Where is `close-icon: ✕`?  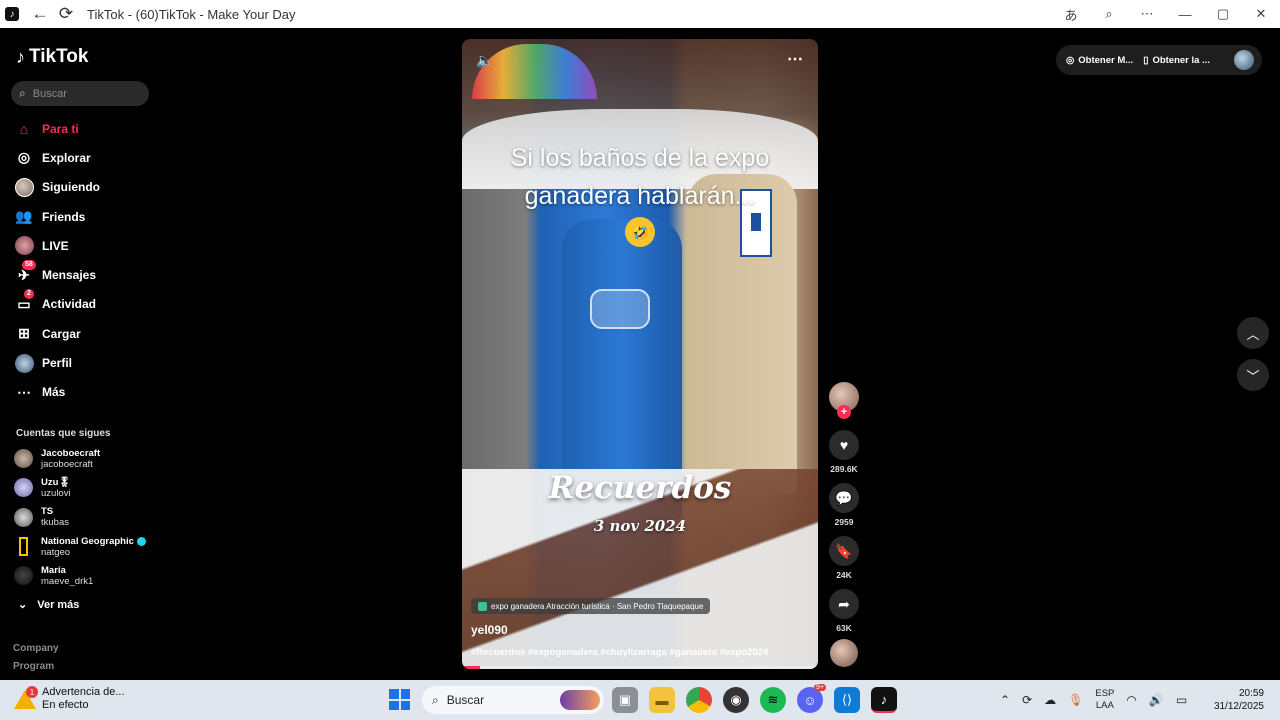
close-icon: ✕ is located at coordinates (1261, 14).